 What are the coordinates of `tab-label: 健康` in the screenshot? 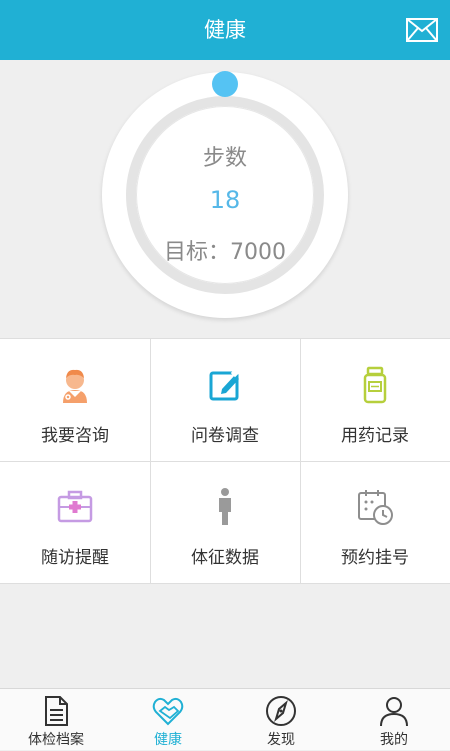 It's located at (168, 740).